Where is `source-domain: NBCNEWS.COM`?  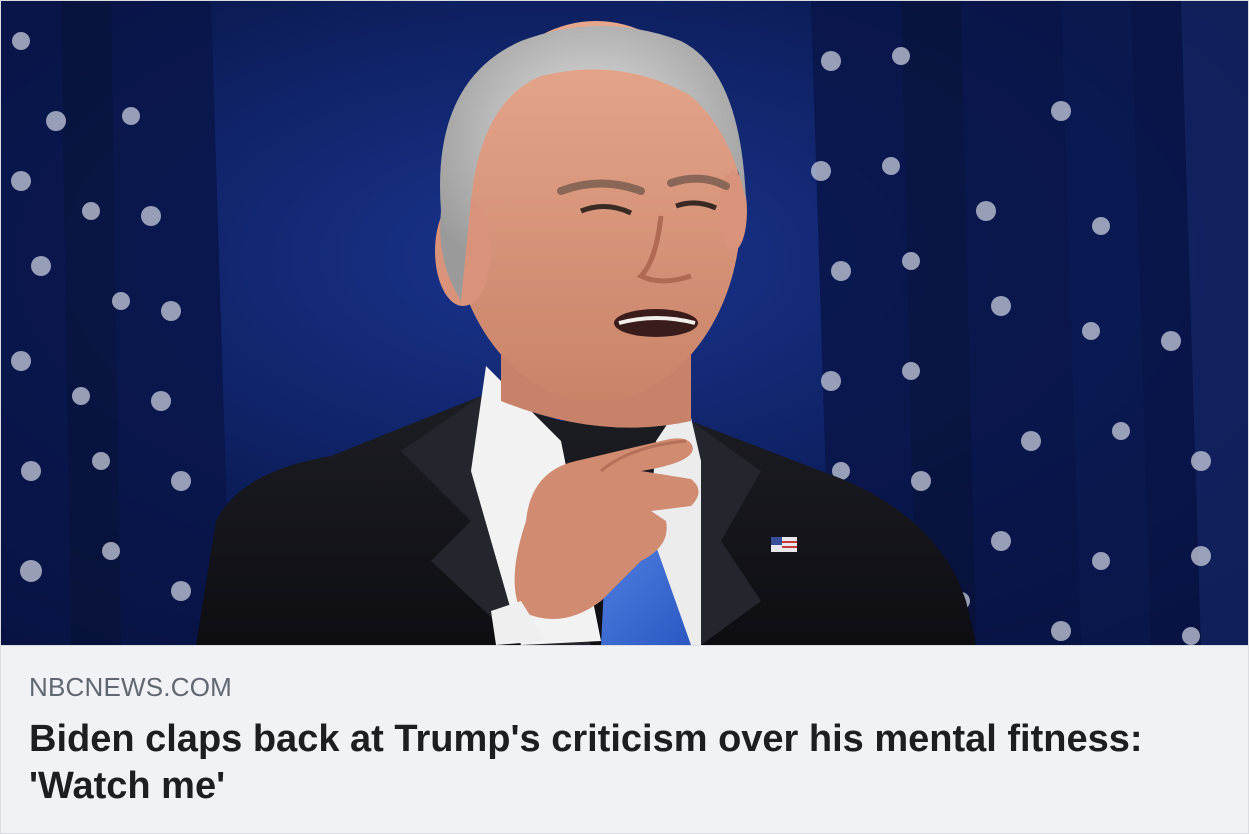 source-domain: NBCNEWS.COM is located at coordinates (130, 687).